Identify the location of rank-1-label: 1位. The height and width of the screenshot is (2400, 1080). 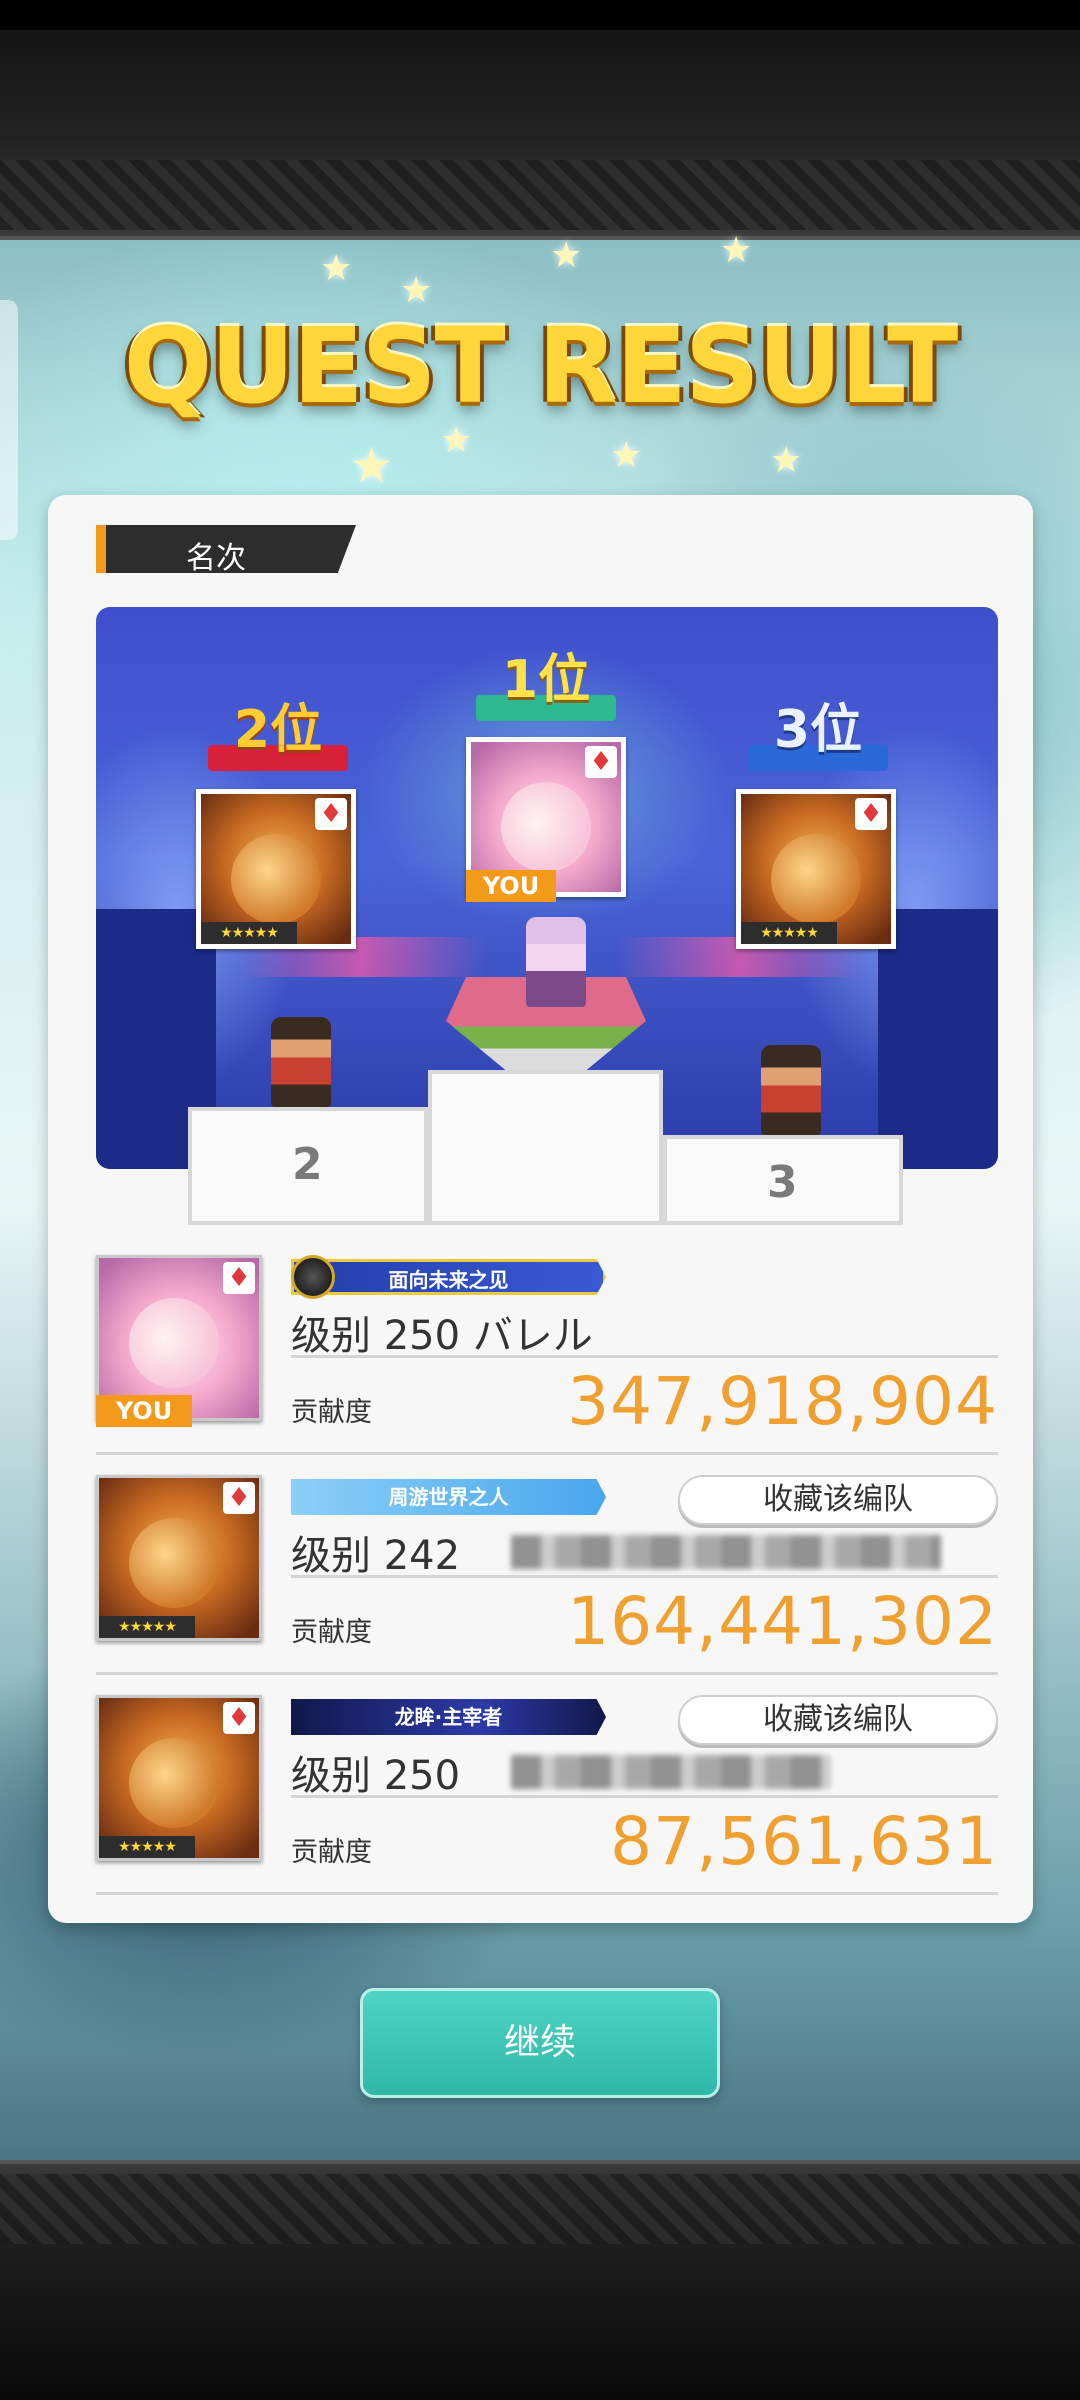
(546, 680).